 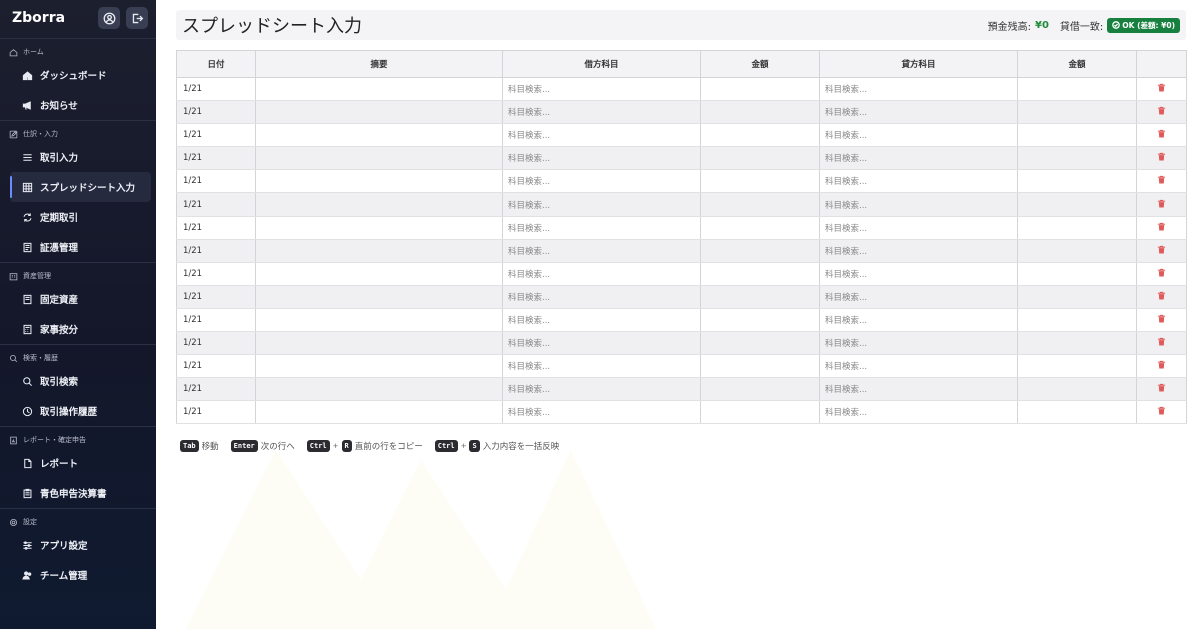 I want to click on sidebar-item: 家事按分, so click(x=78, y=329).